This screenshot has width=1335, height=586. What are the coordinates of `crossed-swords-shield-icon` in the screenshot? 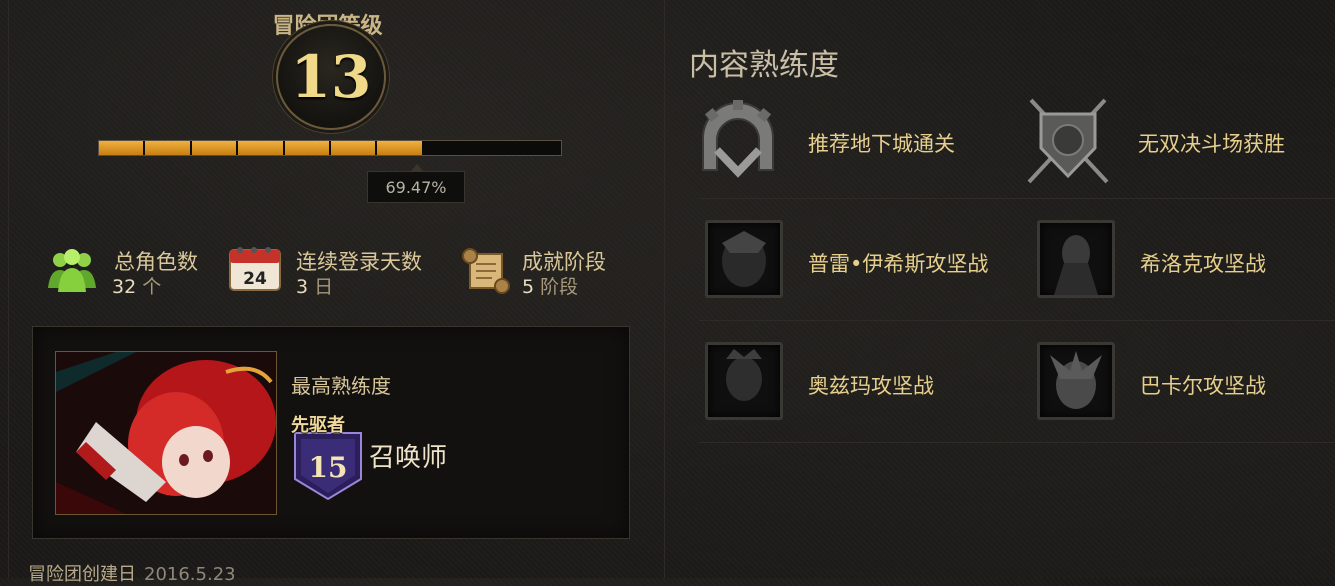 It's located at (1068, 141).